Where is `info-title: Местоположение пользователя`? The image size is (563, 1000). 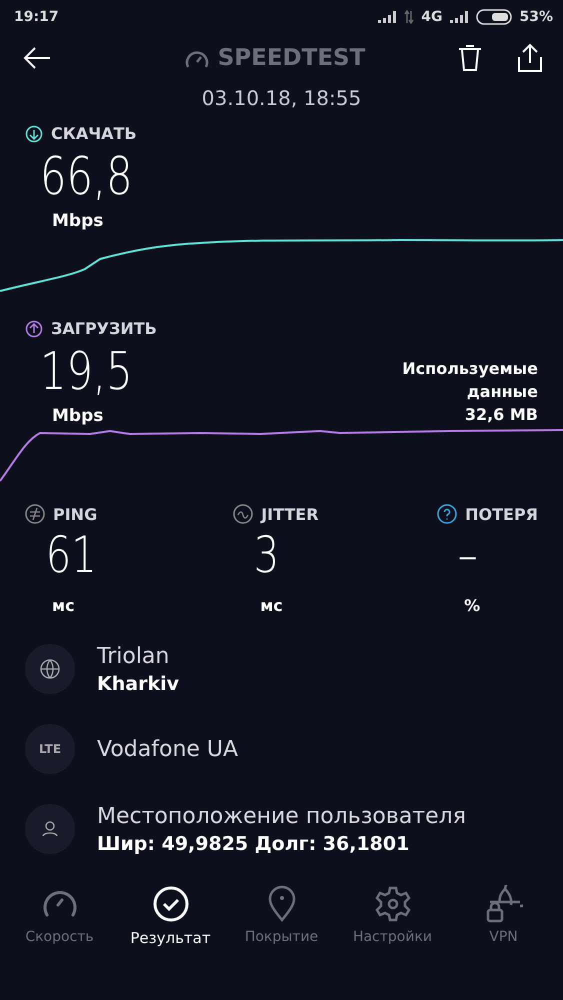 info-title: Местоположение пользователя is located at coordinates (281, 816).